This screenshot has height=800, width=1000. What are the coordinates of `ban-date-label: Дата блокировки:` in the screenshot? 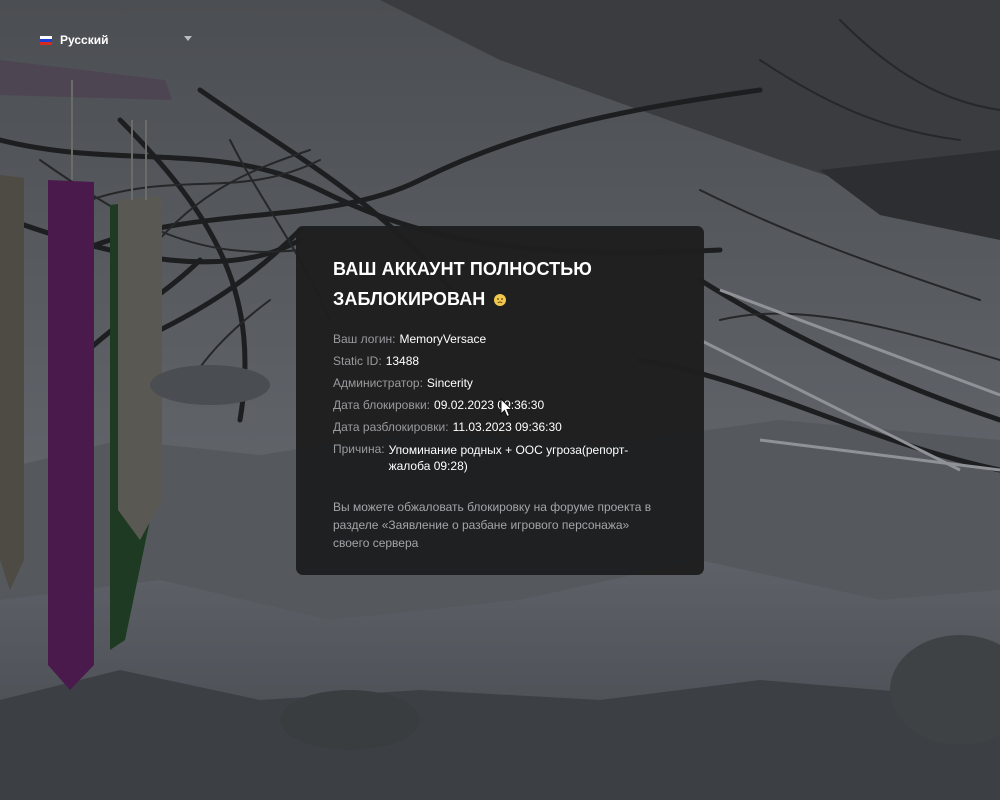 It's located at (382, 405).